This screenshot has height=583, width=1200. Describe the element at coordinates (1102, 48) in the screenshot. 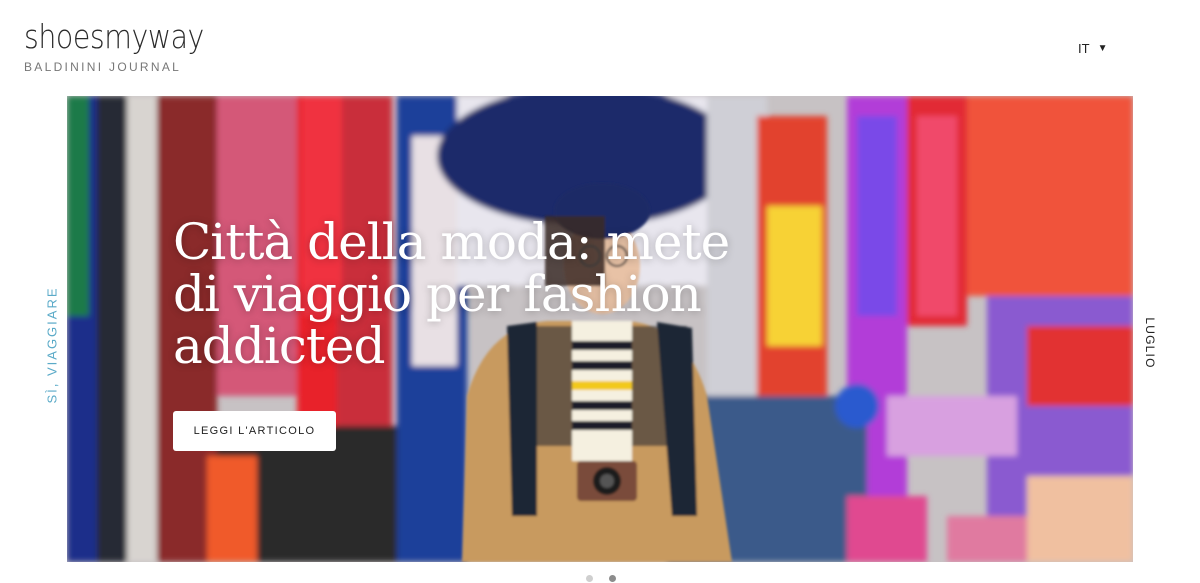

I see `chevron-down-icon: ▼` at that location.